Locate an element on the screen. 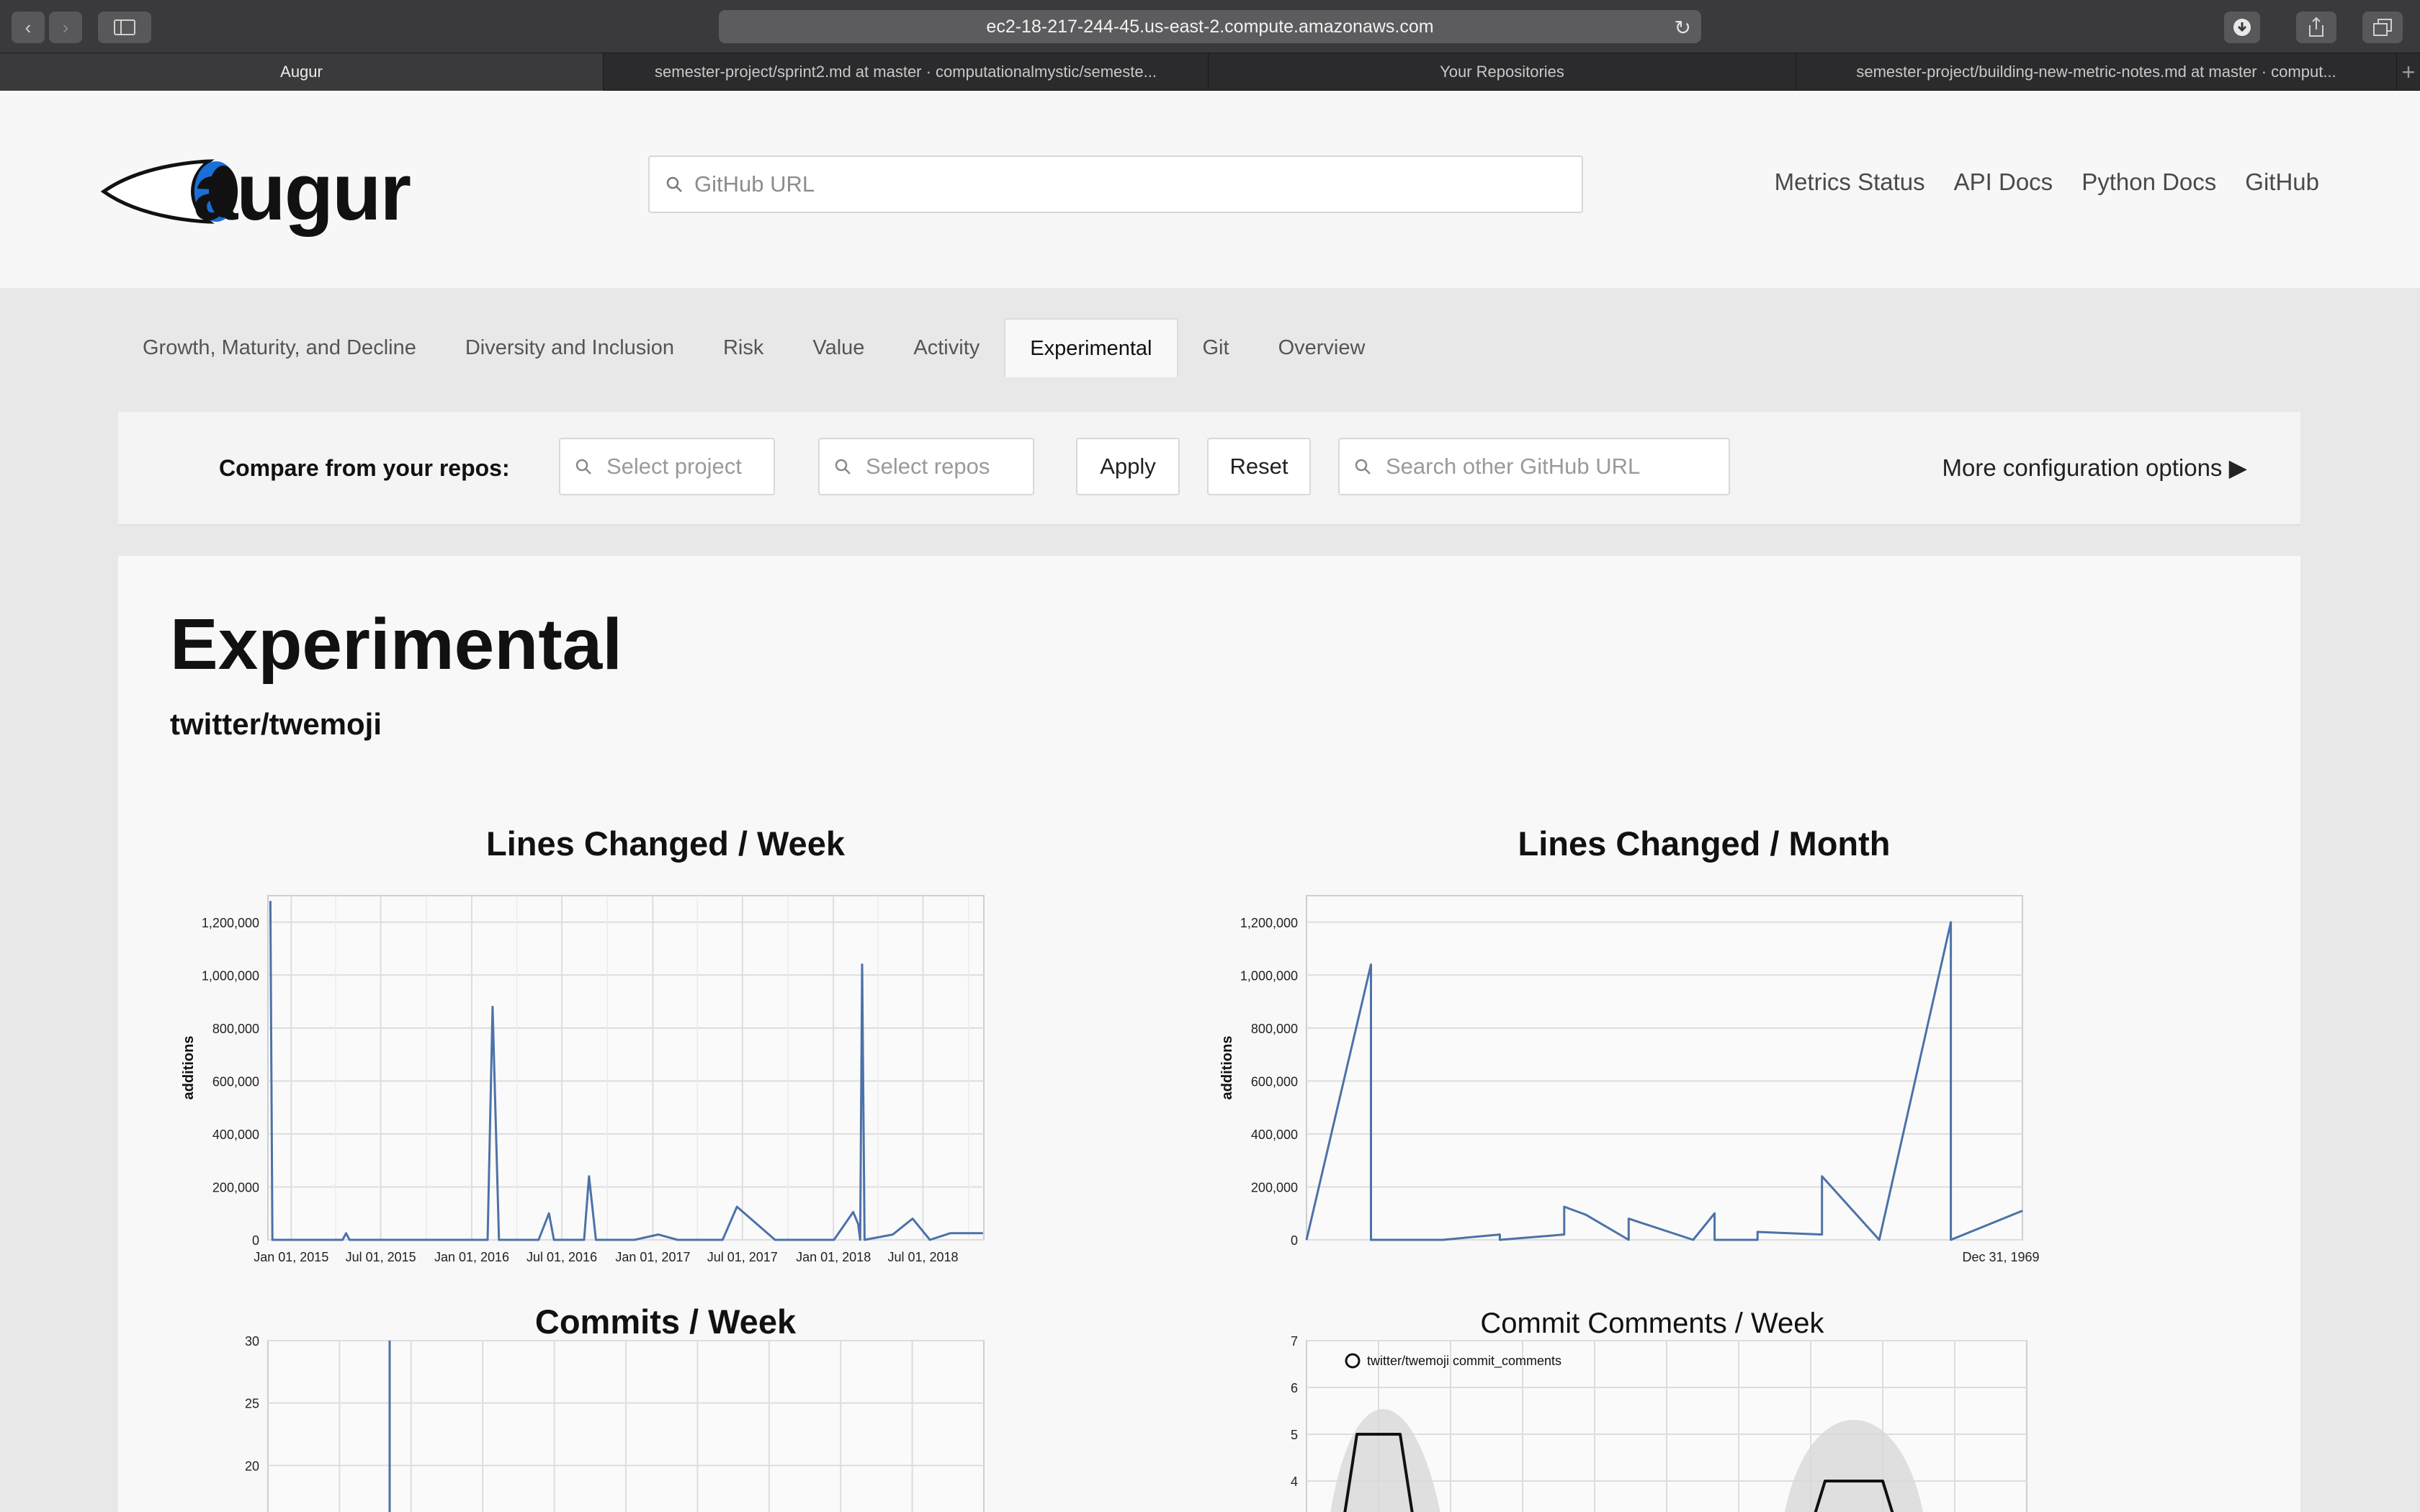 The height and width of the screenshot is (1512, 2420). tab-label: Diversity and Inclusion is located at coordinates (569, 347).